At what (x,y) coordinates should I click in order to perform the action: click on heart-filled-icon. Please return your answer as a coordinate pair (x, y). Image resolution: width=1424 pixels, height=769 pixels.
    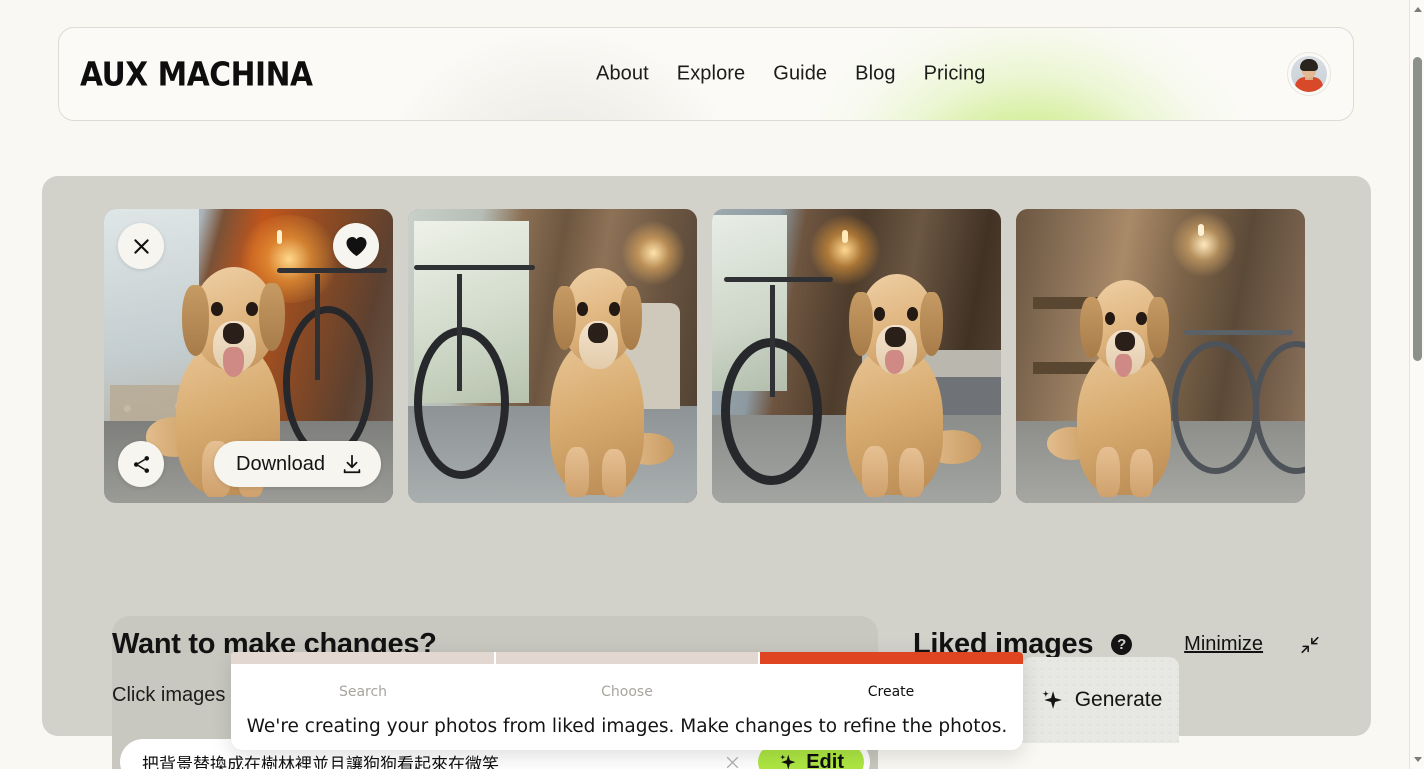
    Looking at the image, I should click on (356, 246).